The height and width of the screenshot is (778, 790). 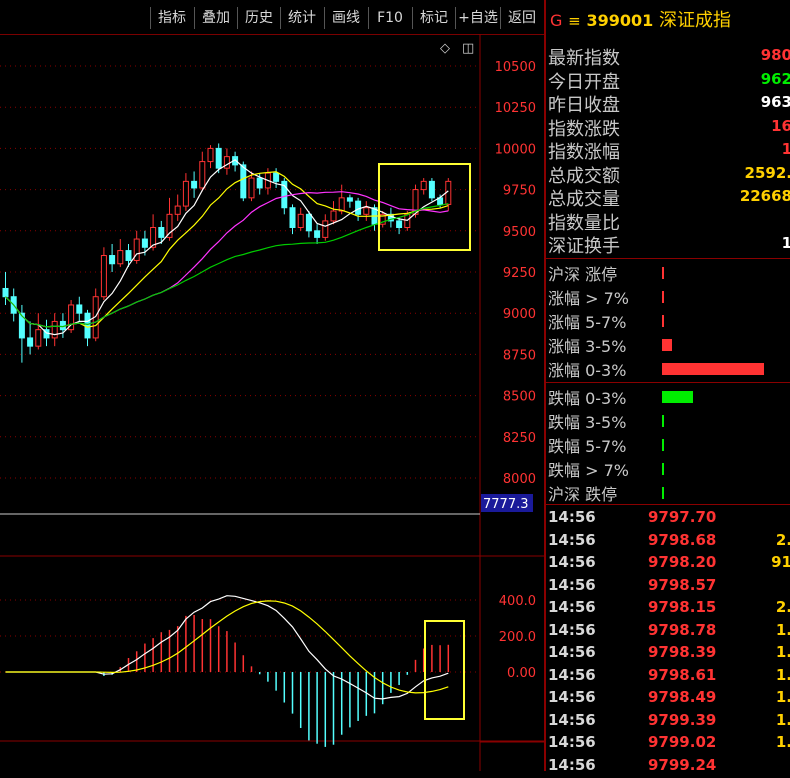 I want to click on tick-row: 14:56 9798.78 1., so click(x=669, y=632).